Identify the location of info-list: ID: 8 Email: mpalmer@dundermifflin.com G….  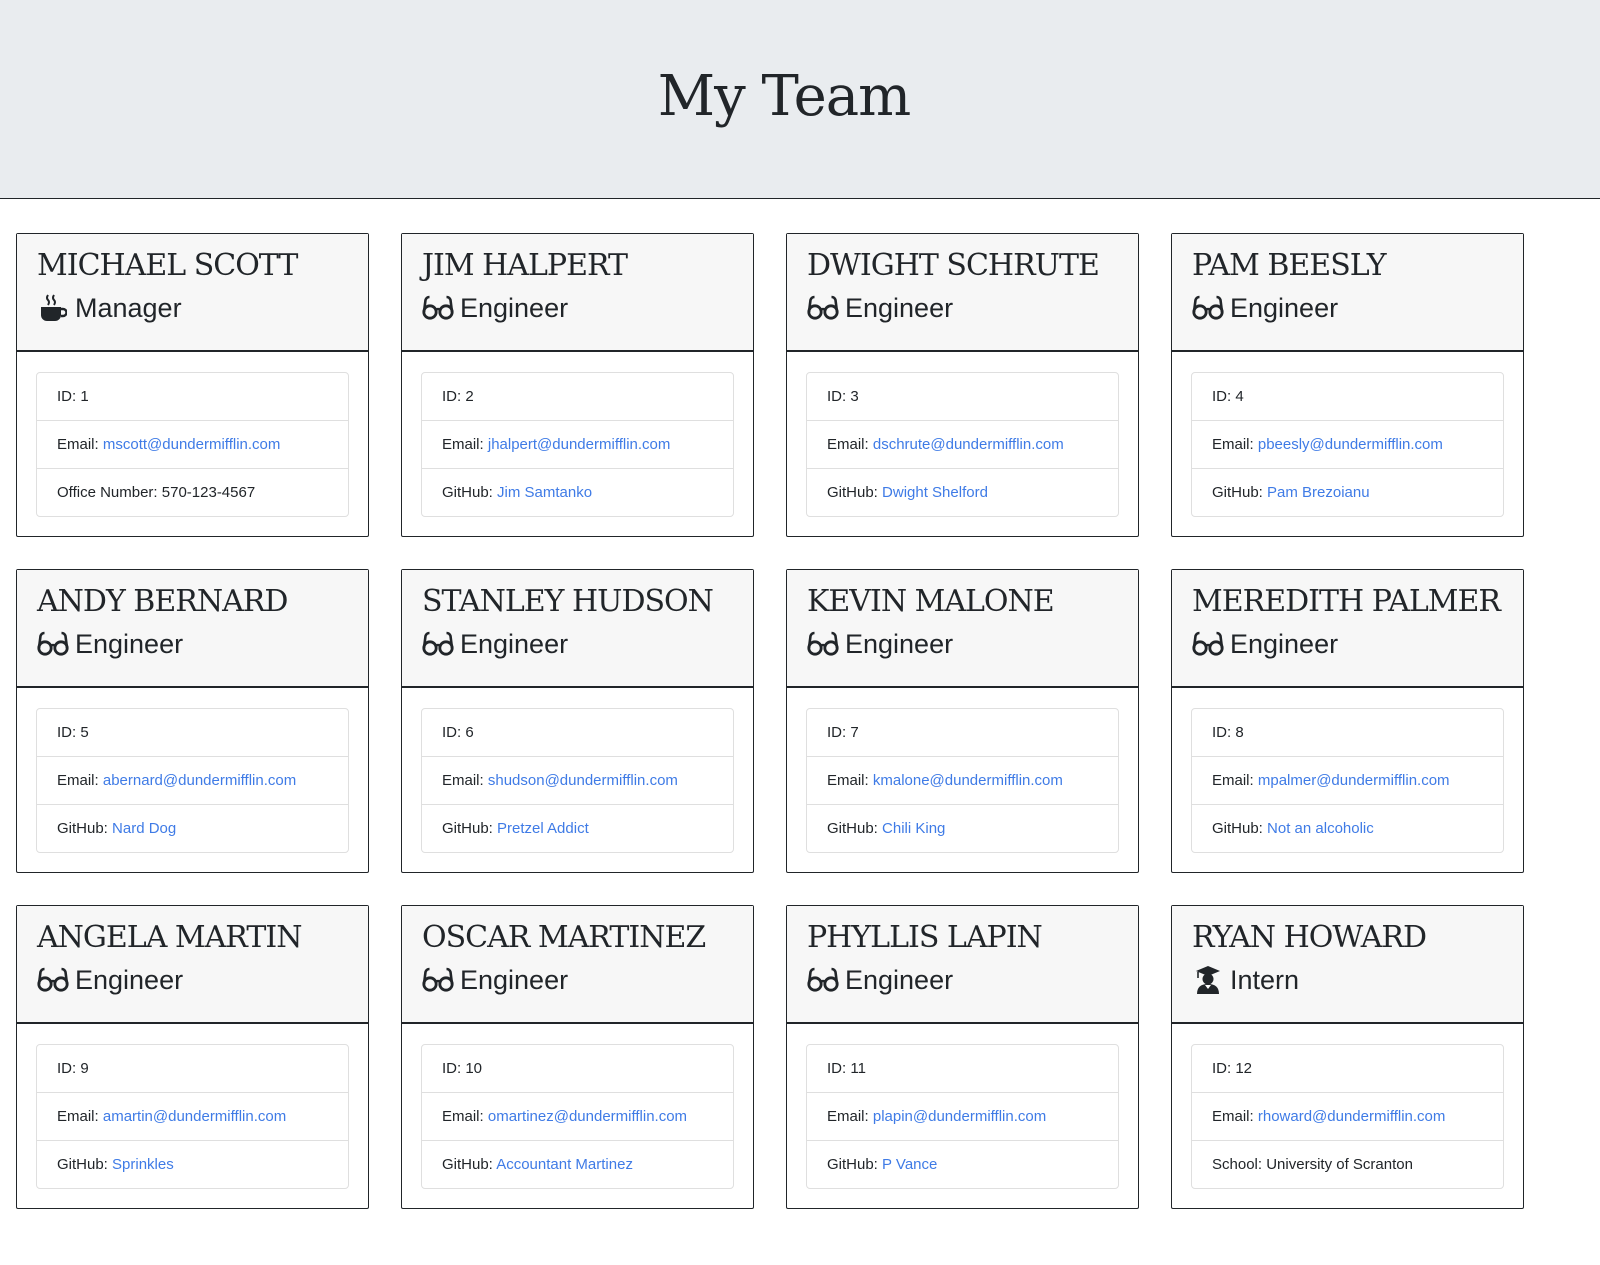
(1347, 780).